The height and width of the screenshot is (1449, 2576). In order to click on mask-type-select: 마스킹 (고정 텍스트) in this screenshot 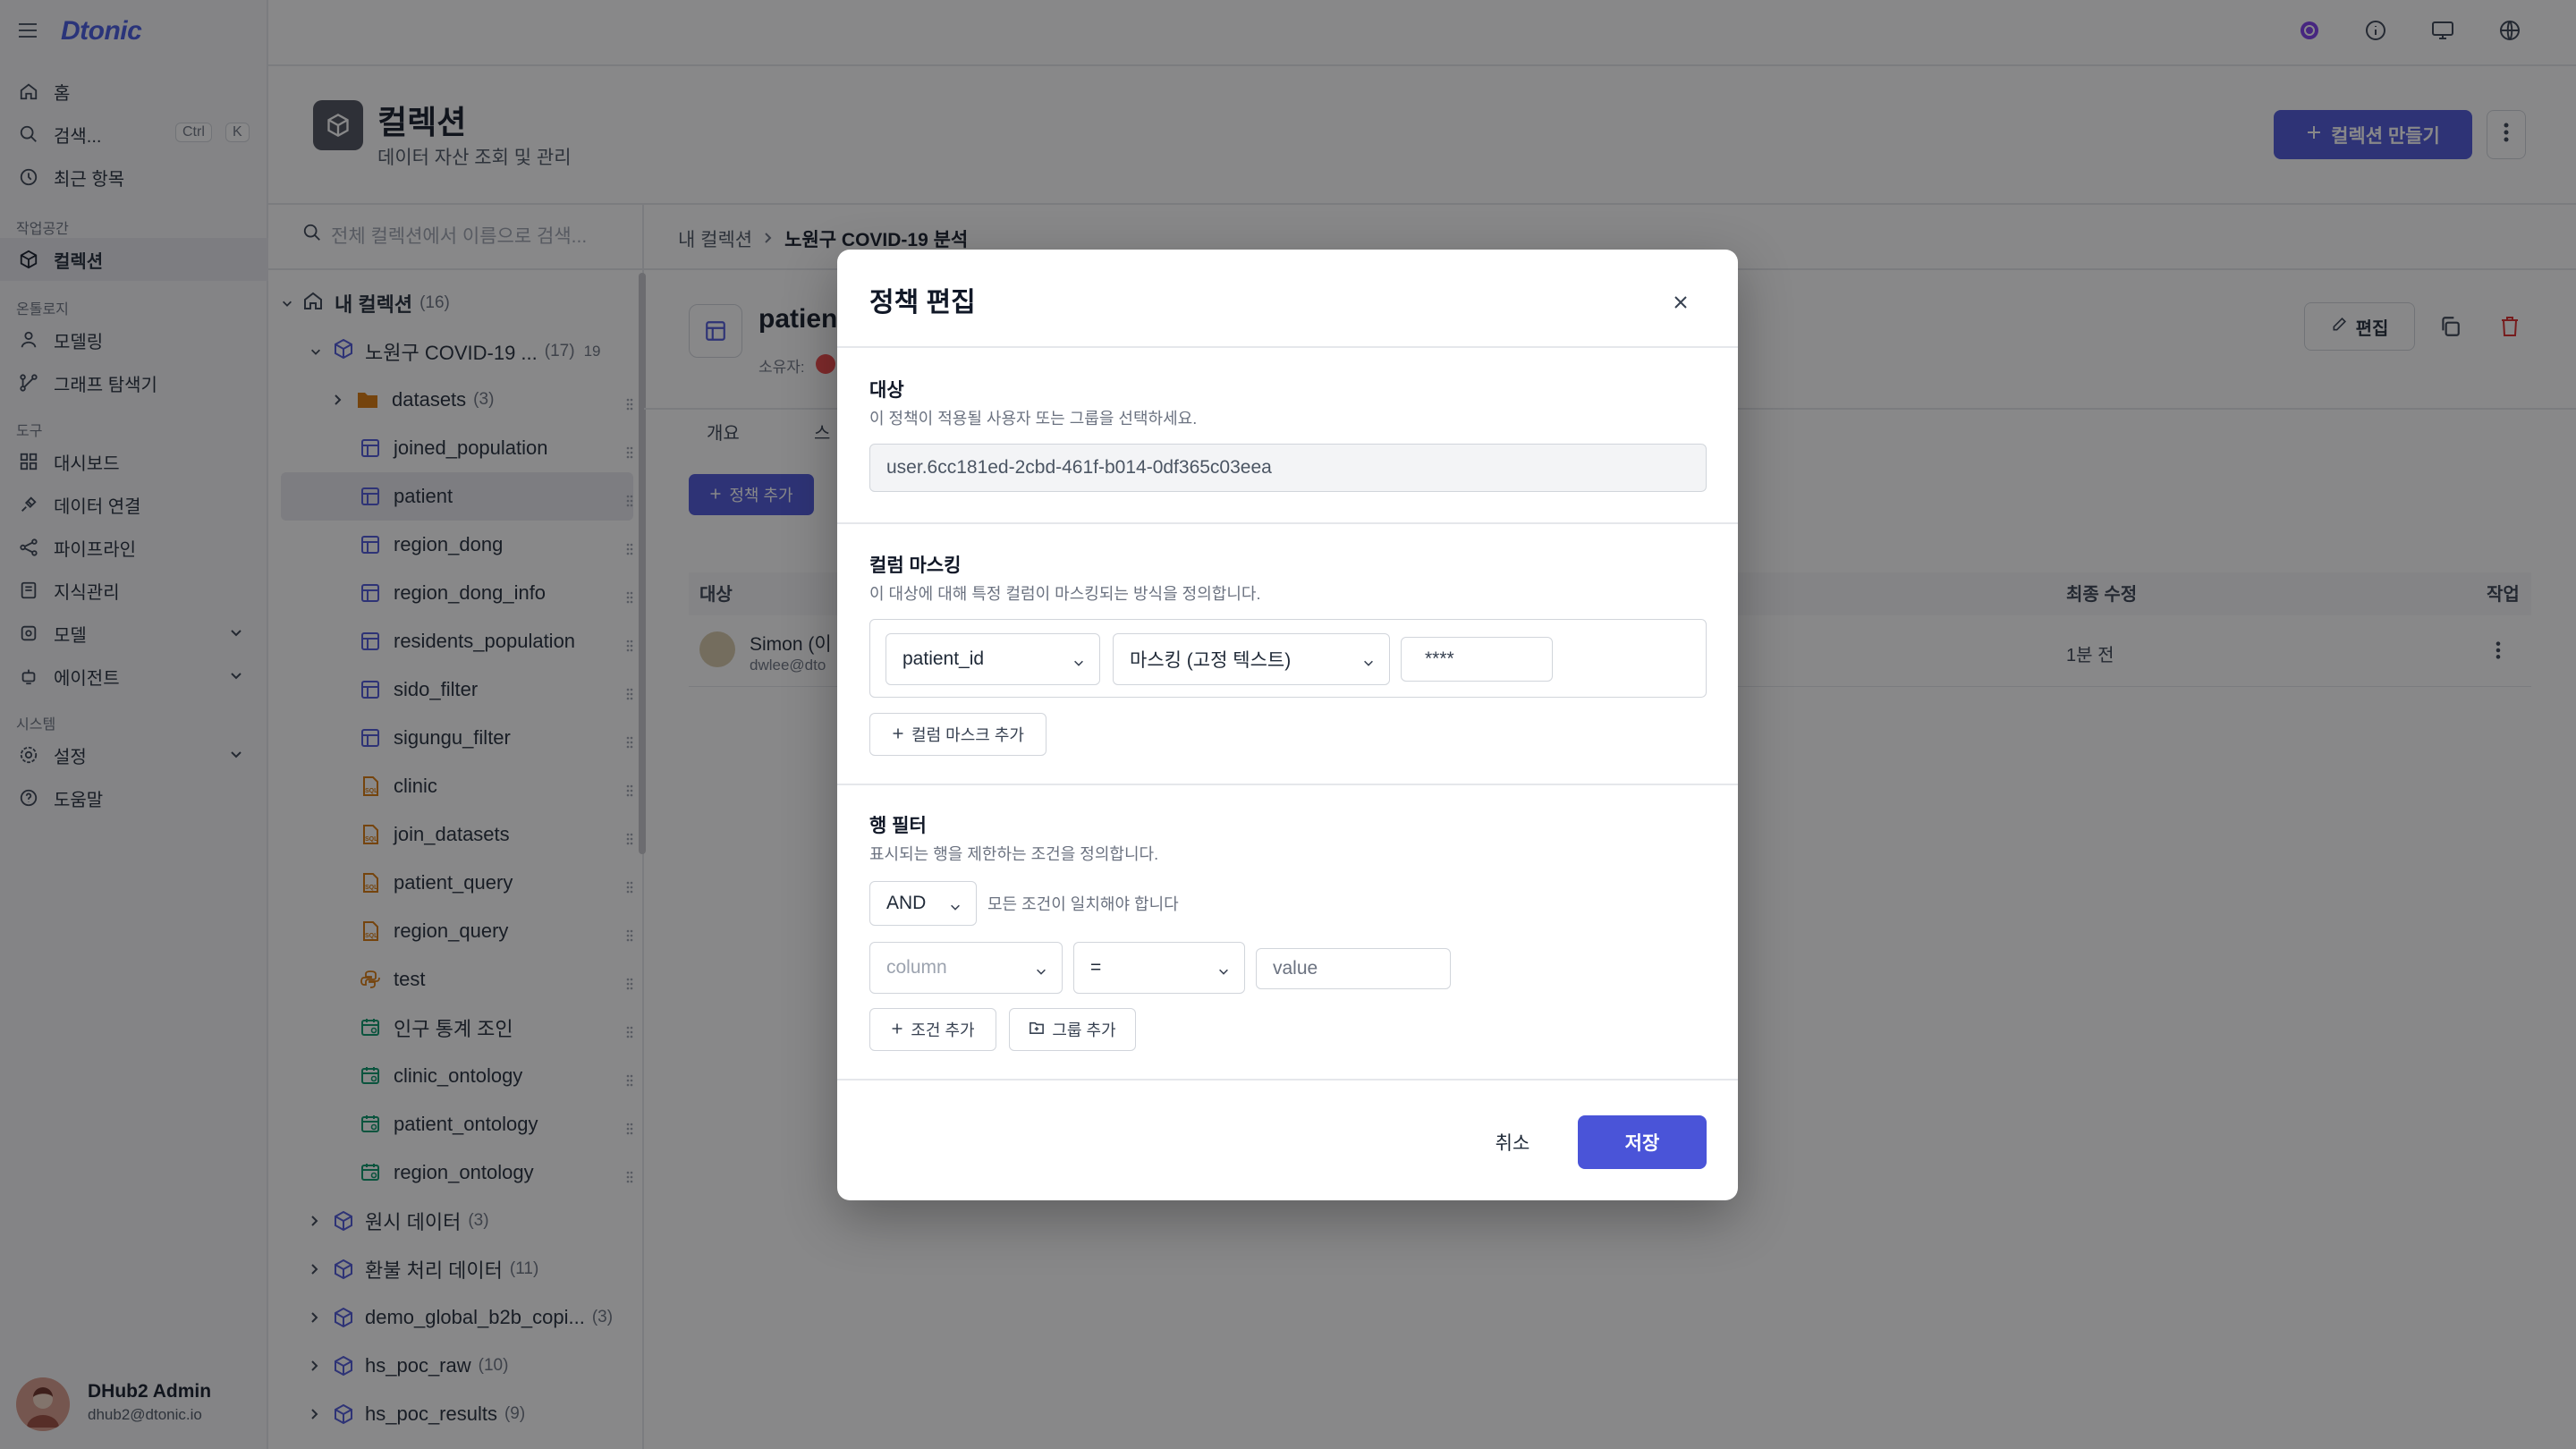, I will do `click(1251, 659)`.